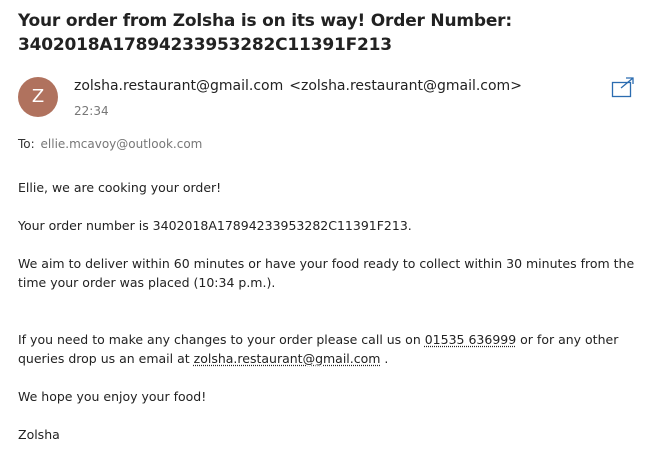 The width and height of the screenshot is (653, 472). I want to click on avatar: Z, so click(38, 97).